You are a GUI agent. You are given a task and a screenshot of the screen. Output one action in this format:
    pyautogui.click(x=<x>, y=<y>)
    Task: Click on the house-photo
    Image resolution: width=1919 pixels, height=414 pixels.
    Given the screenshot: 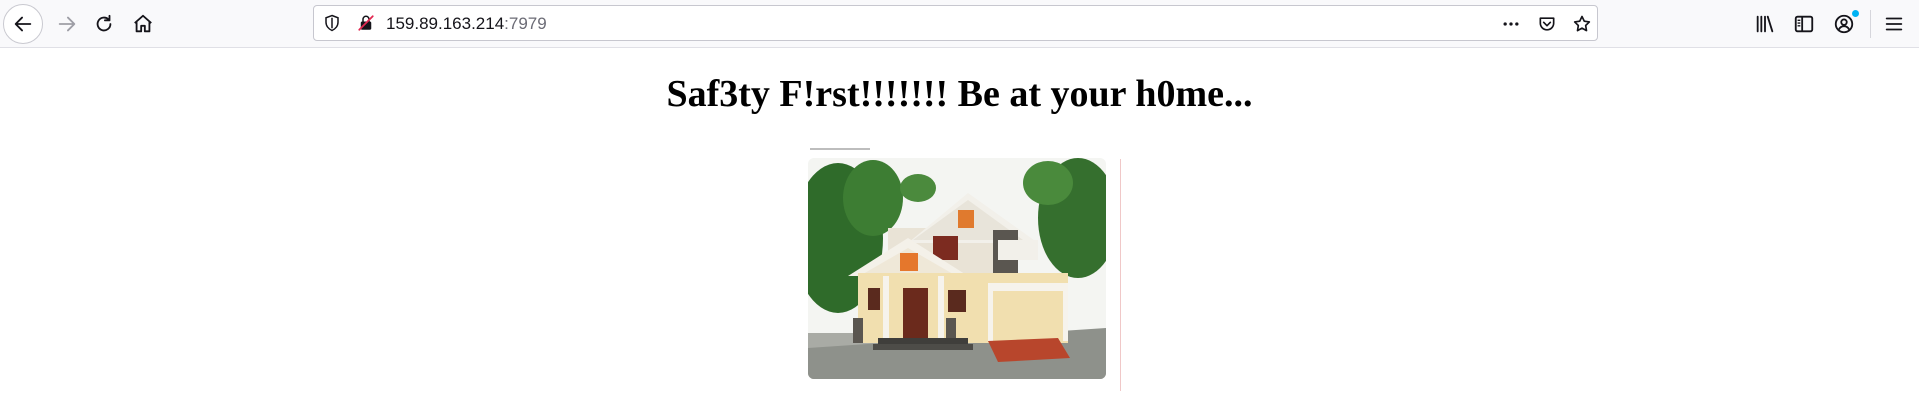 What is the action you would take?
    pyautogui.click(x=957, y=268)
    